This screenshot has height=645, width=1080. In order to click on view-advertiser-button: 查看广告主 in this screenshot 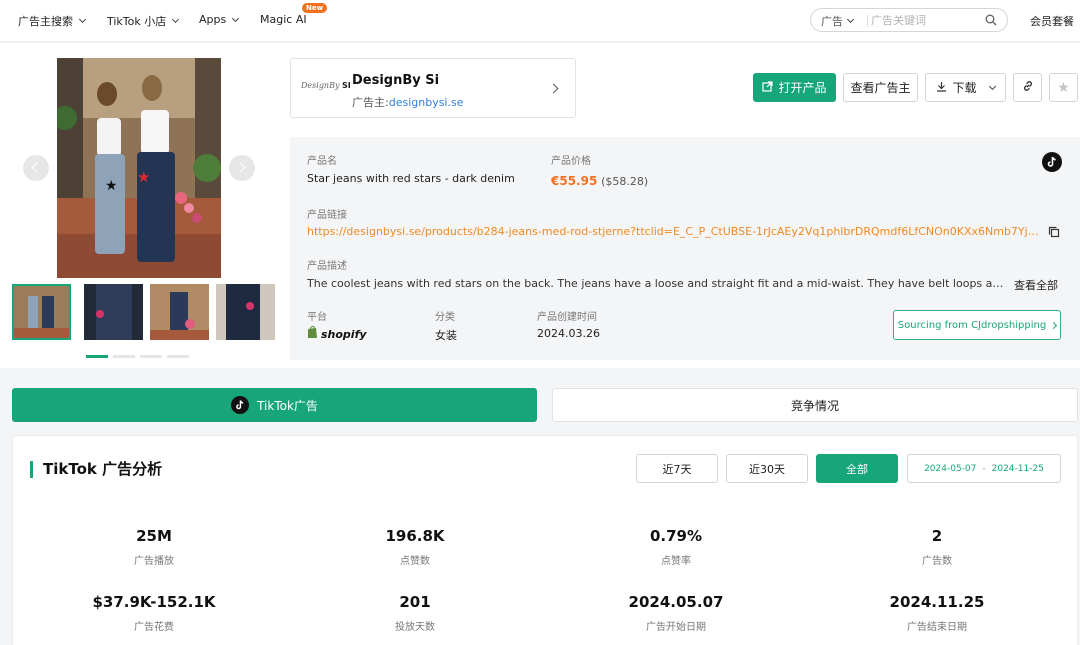, I will do `click(880, 87)`.